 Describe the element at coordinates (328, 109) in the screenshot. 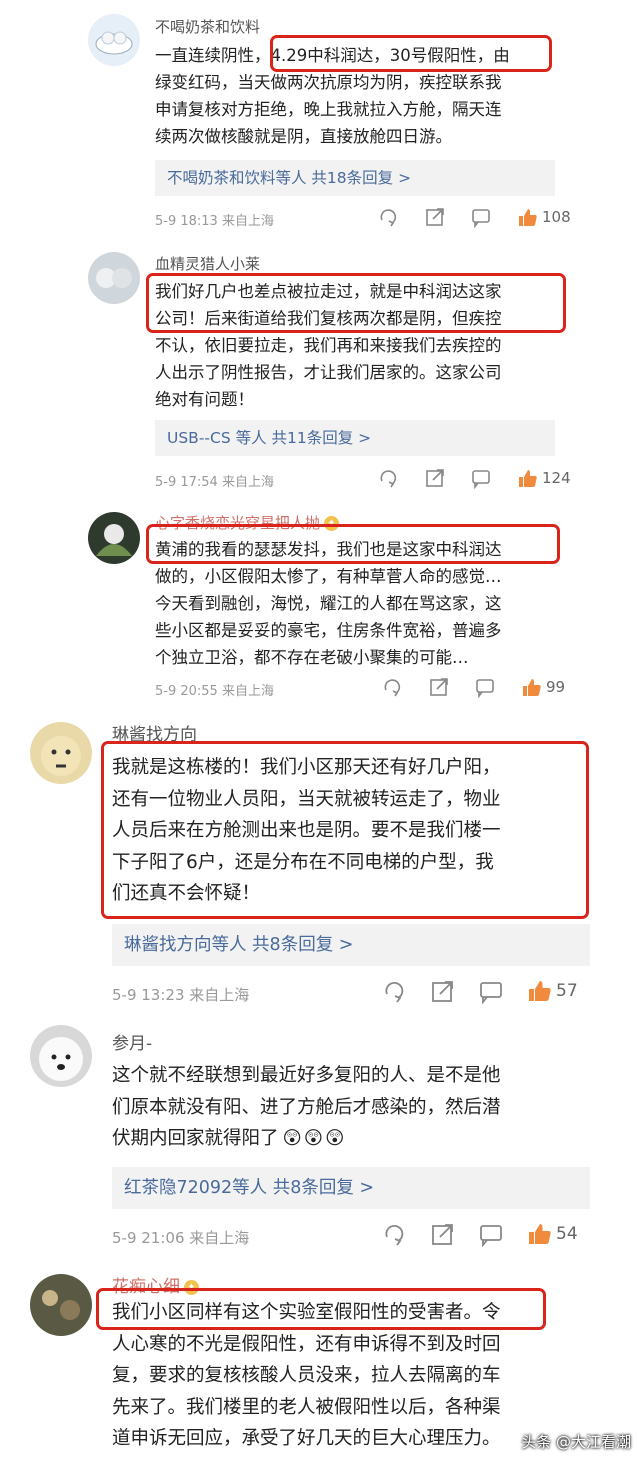

I see `comment-line: 申请复核对方拒绝，晚上我就拉入方舱，隔天连` at that location.